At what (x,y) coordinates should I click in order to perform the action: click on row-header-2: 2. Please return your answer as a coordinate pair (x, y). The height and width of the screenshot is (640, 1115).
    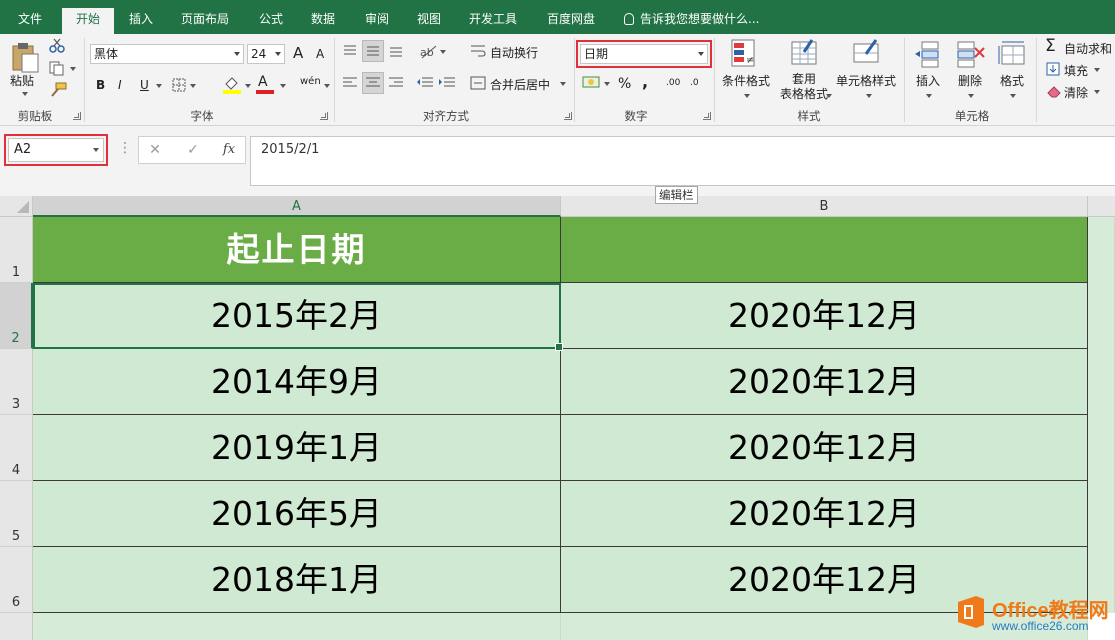
    Looking at the image, I should click on (16, 316).